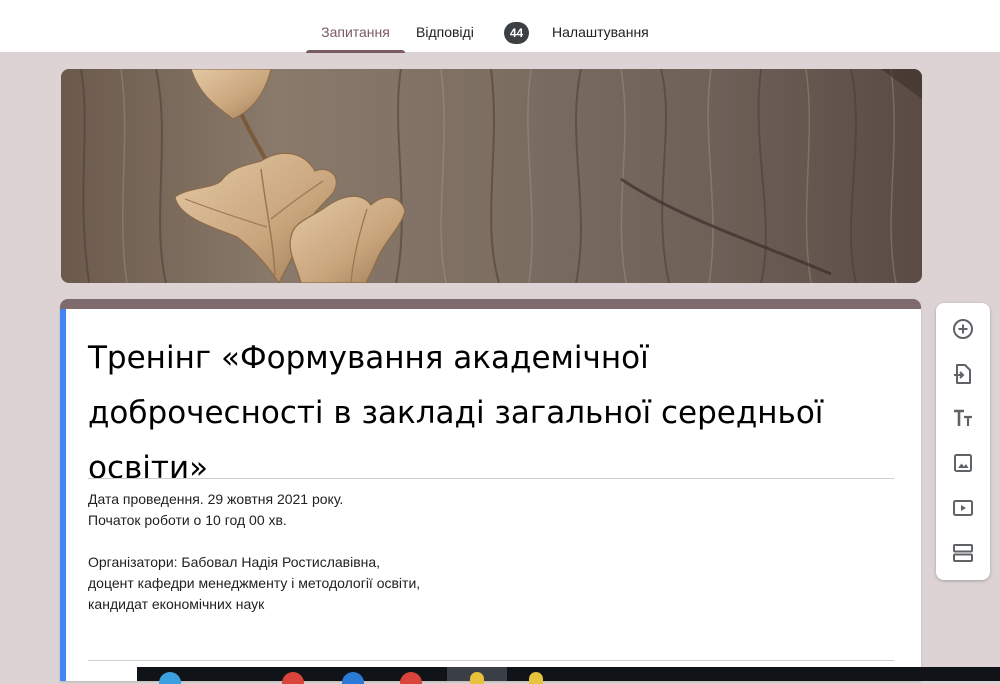 This screenshot has width=1000, height=684. Describe the element at coordinates (568, 675) in the screenshot. I see `os-taskbar` at that location.